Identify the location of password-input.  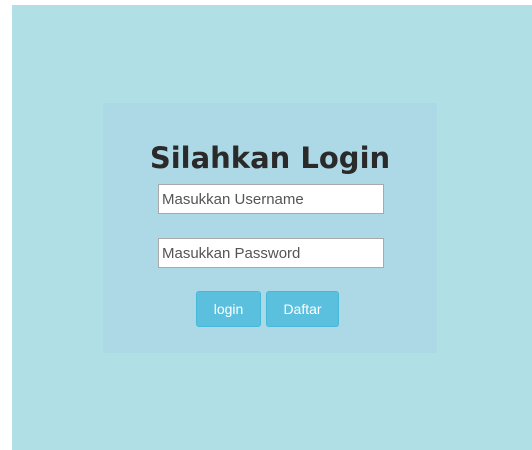
(271, 253).